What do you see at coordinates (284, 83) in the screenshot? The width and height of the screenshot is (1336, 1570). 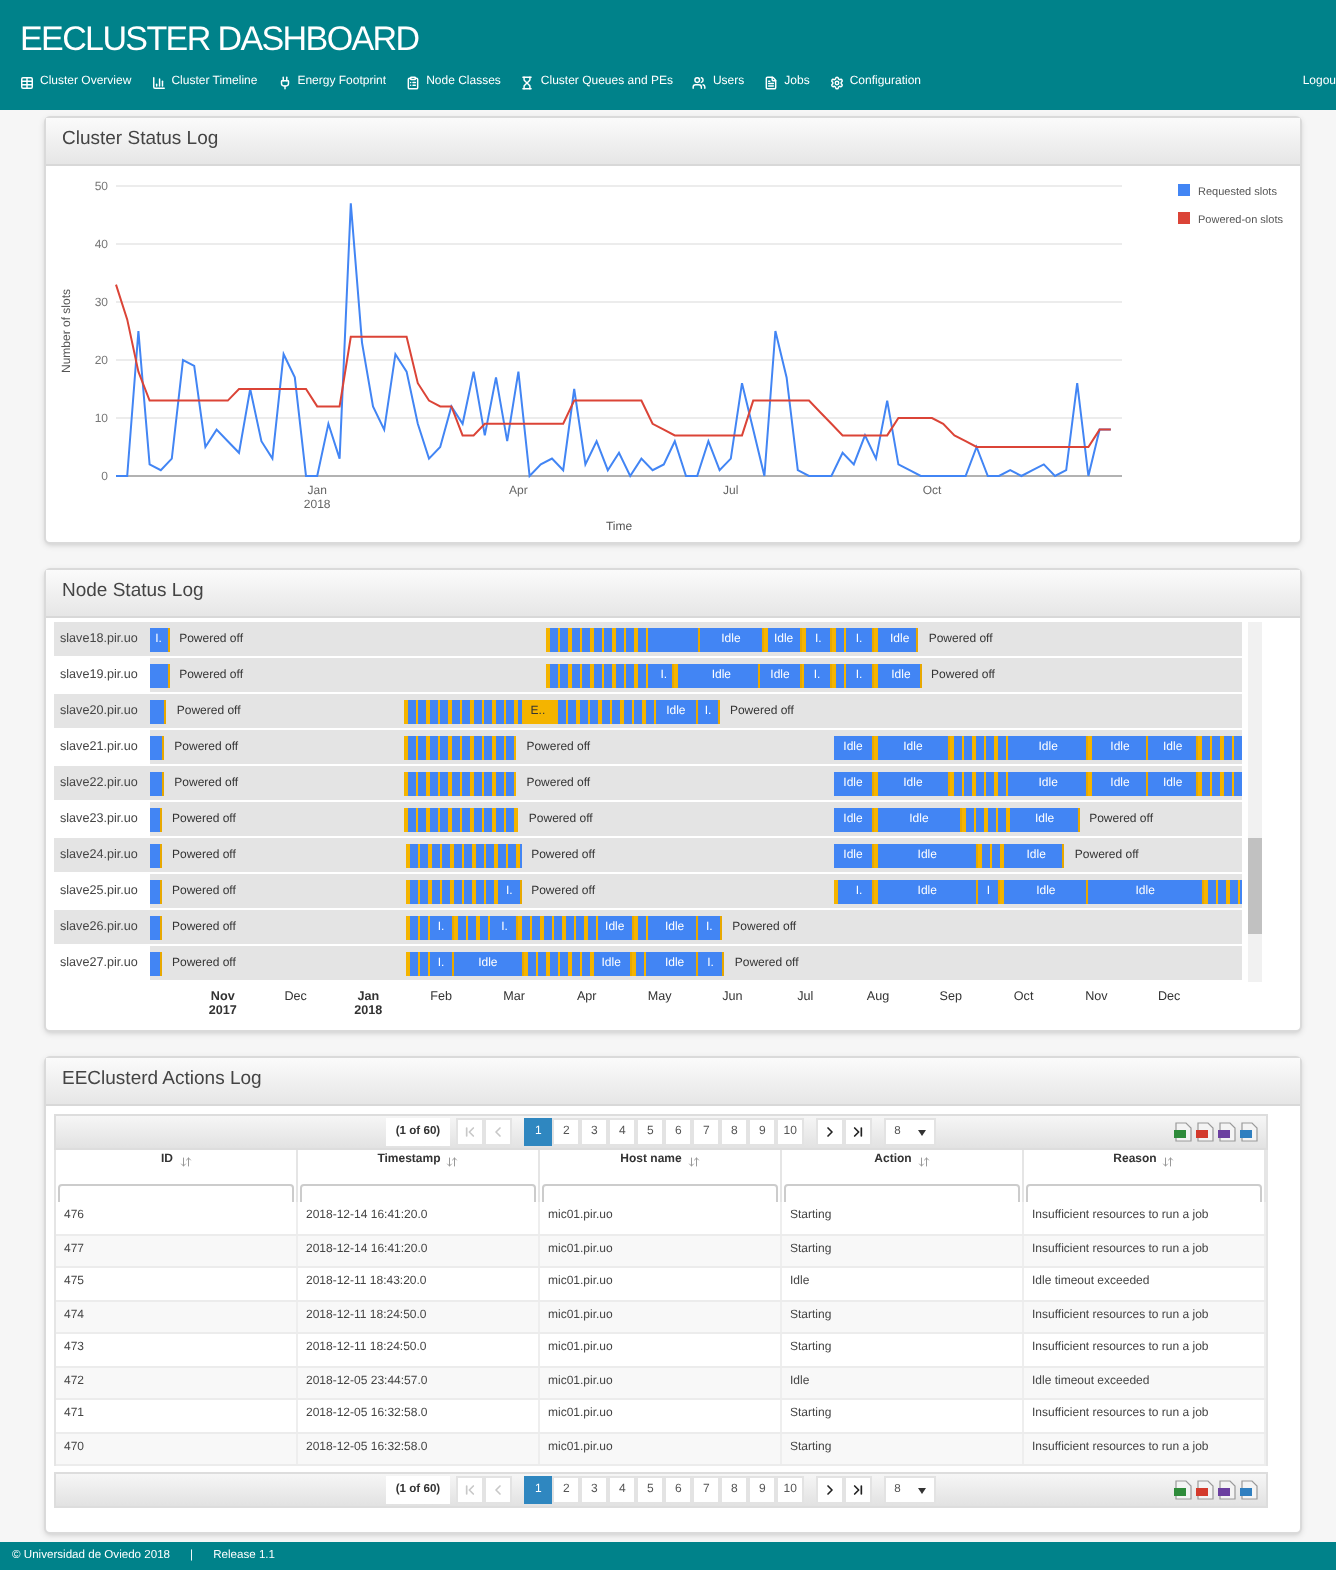 I see `plug-icon` at bounding box center [284, 83].